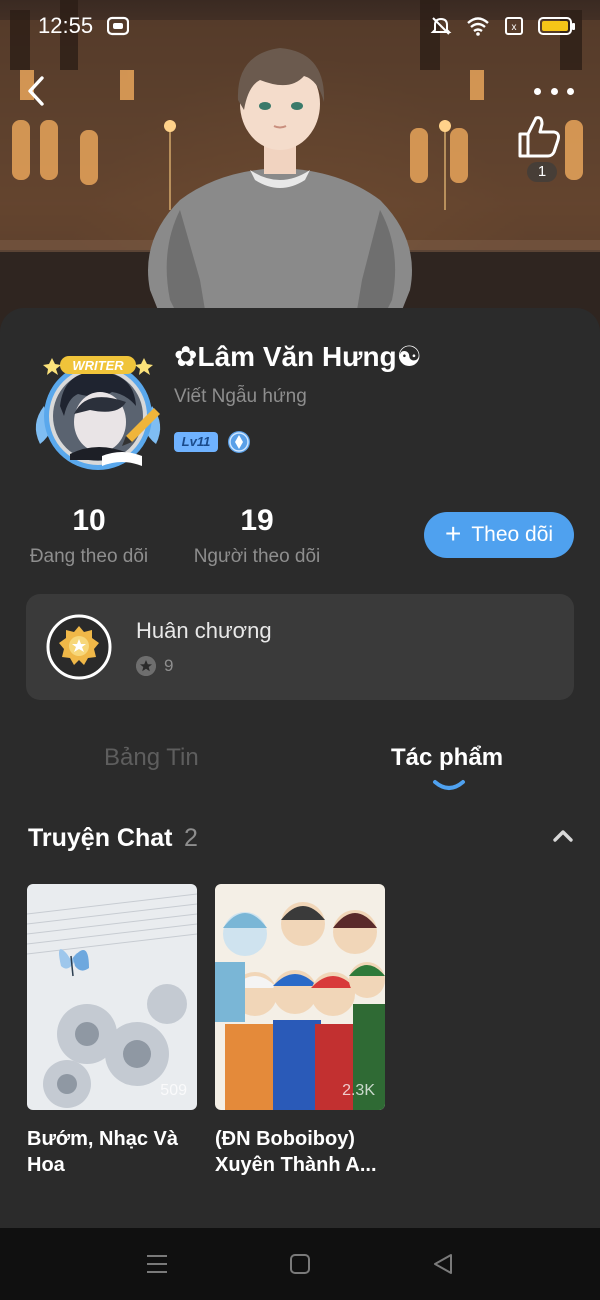 This screenshot has height=1300, width=600. I want to click on story-cover: 2.3K, so click(300, 997).